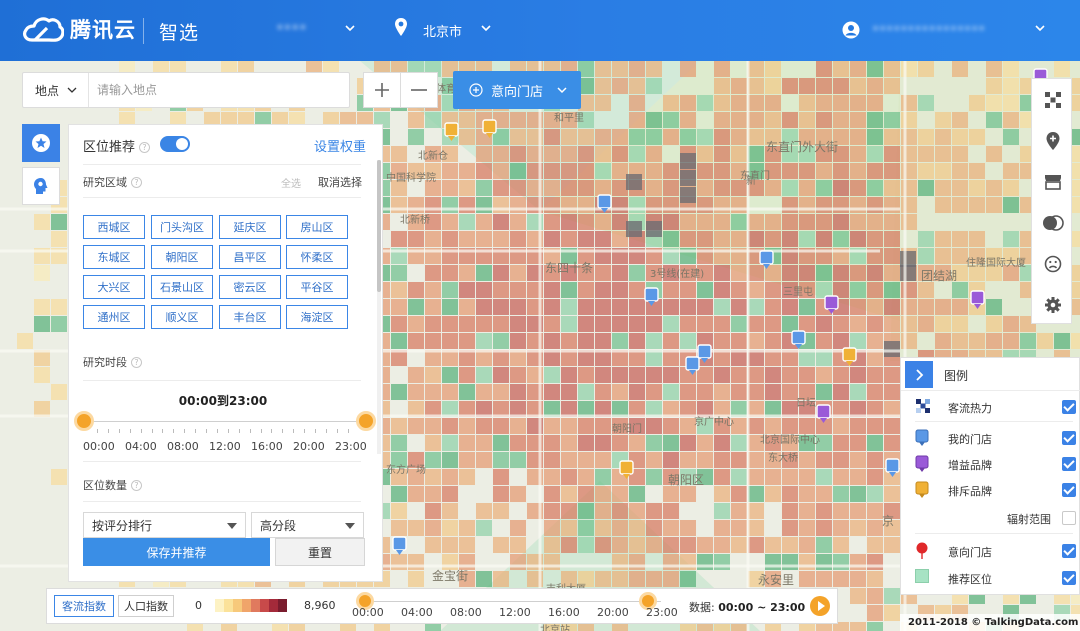 This screenshot has width=1080, height=631. What do you see at coordinates (41, 143) in the screenshot?
I see `location-recommend-tab` at bounding box center [41, 143].